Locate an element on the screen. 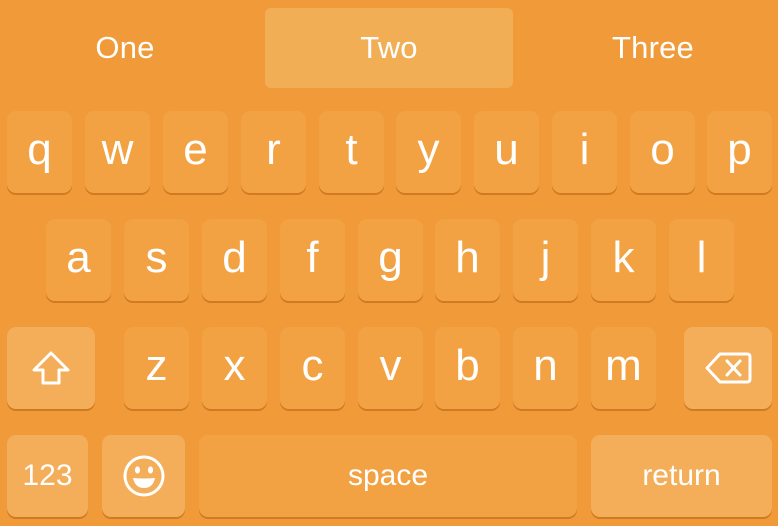 The image size is (778, 526). key-t-label: t is located at coordinates (351, 149).